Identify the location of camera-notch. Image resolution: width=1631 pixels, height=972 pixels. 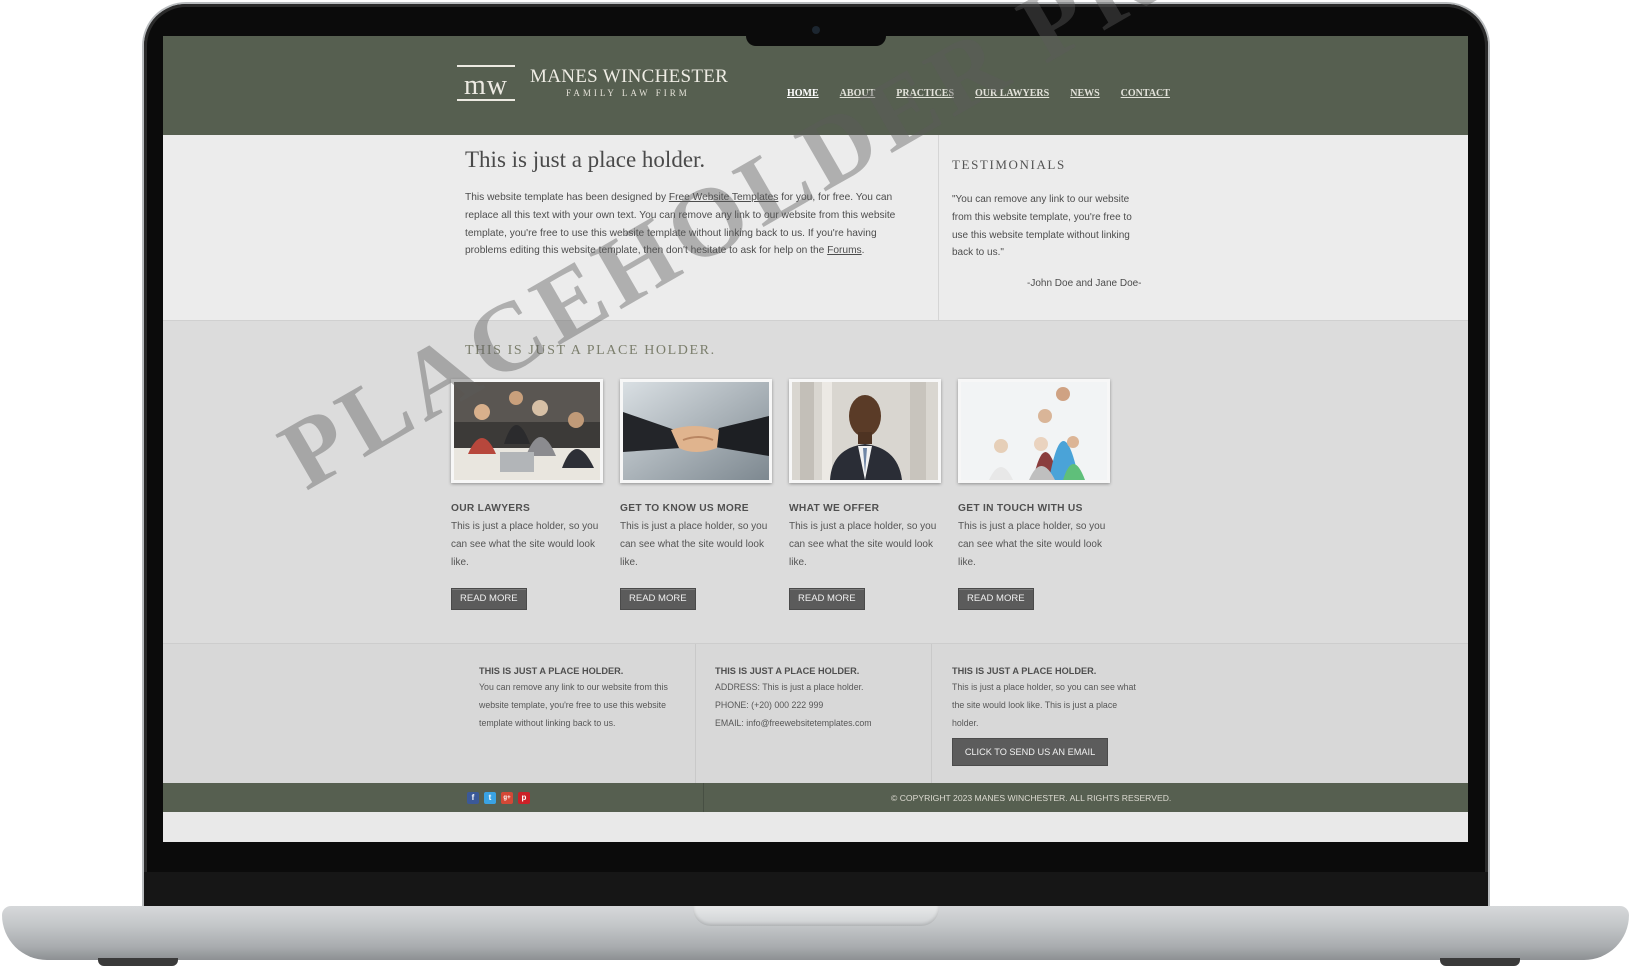
(816, 40).